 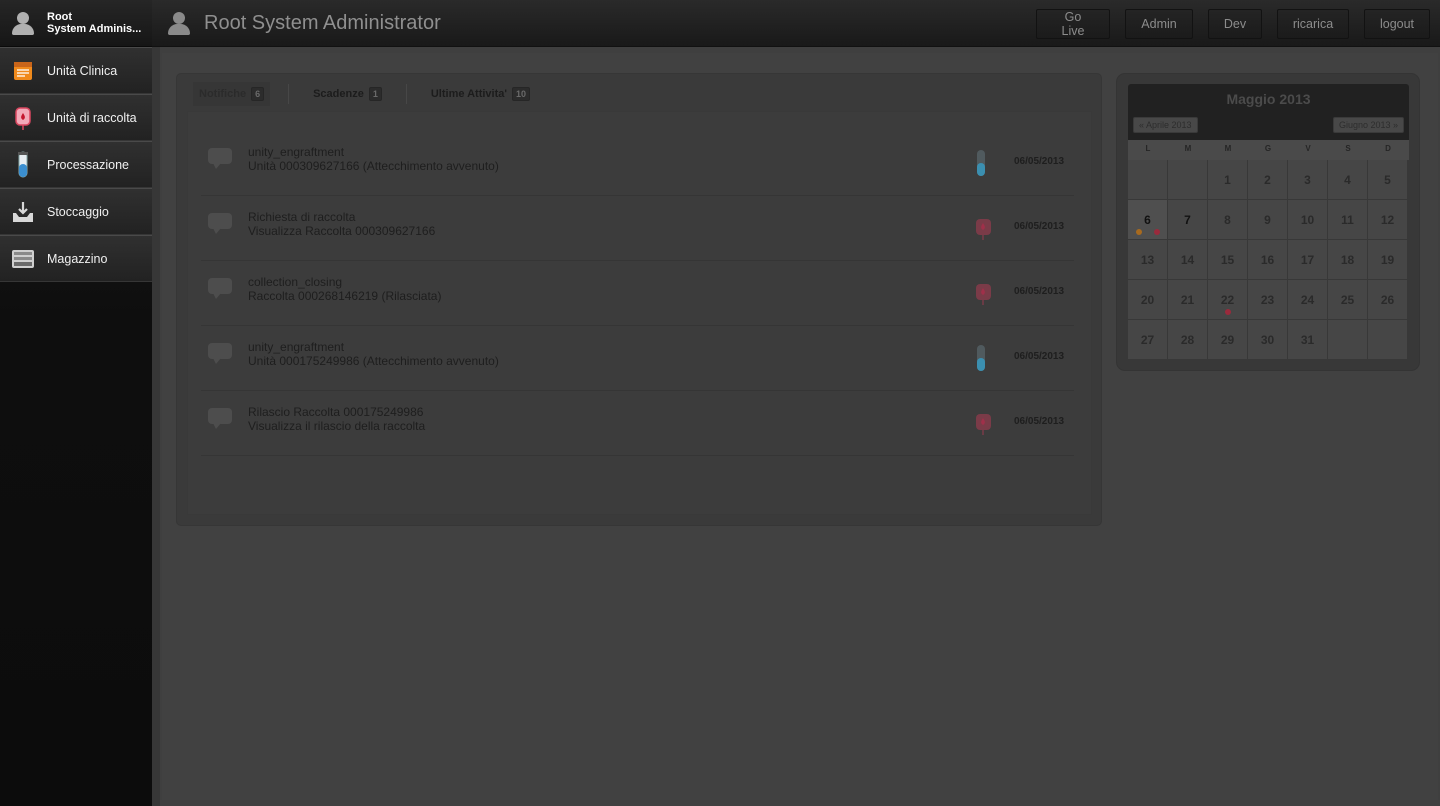 I want to click on calendar-day: 4, so click(x=1347, y=179).